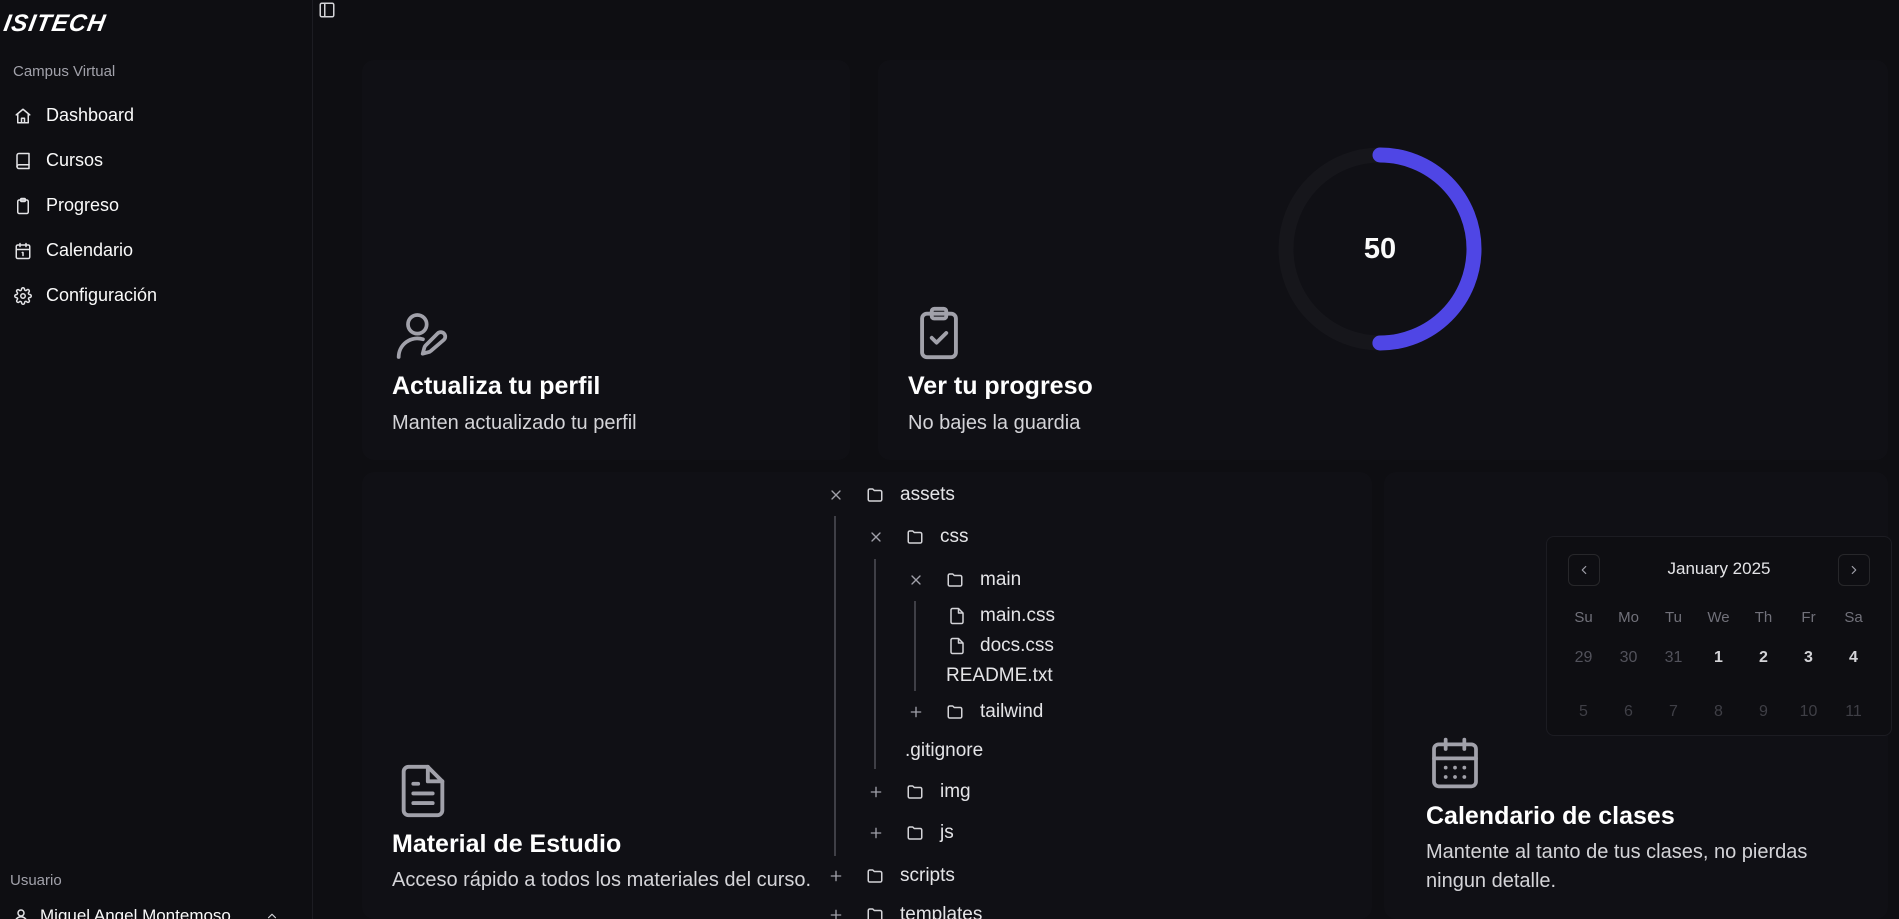 The image size is (1899, 919). Describe the element at coordinates (36, 880) in the screenshot. I see `user-section-label: Usuario` at that location.